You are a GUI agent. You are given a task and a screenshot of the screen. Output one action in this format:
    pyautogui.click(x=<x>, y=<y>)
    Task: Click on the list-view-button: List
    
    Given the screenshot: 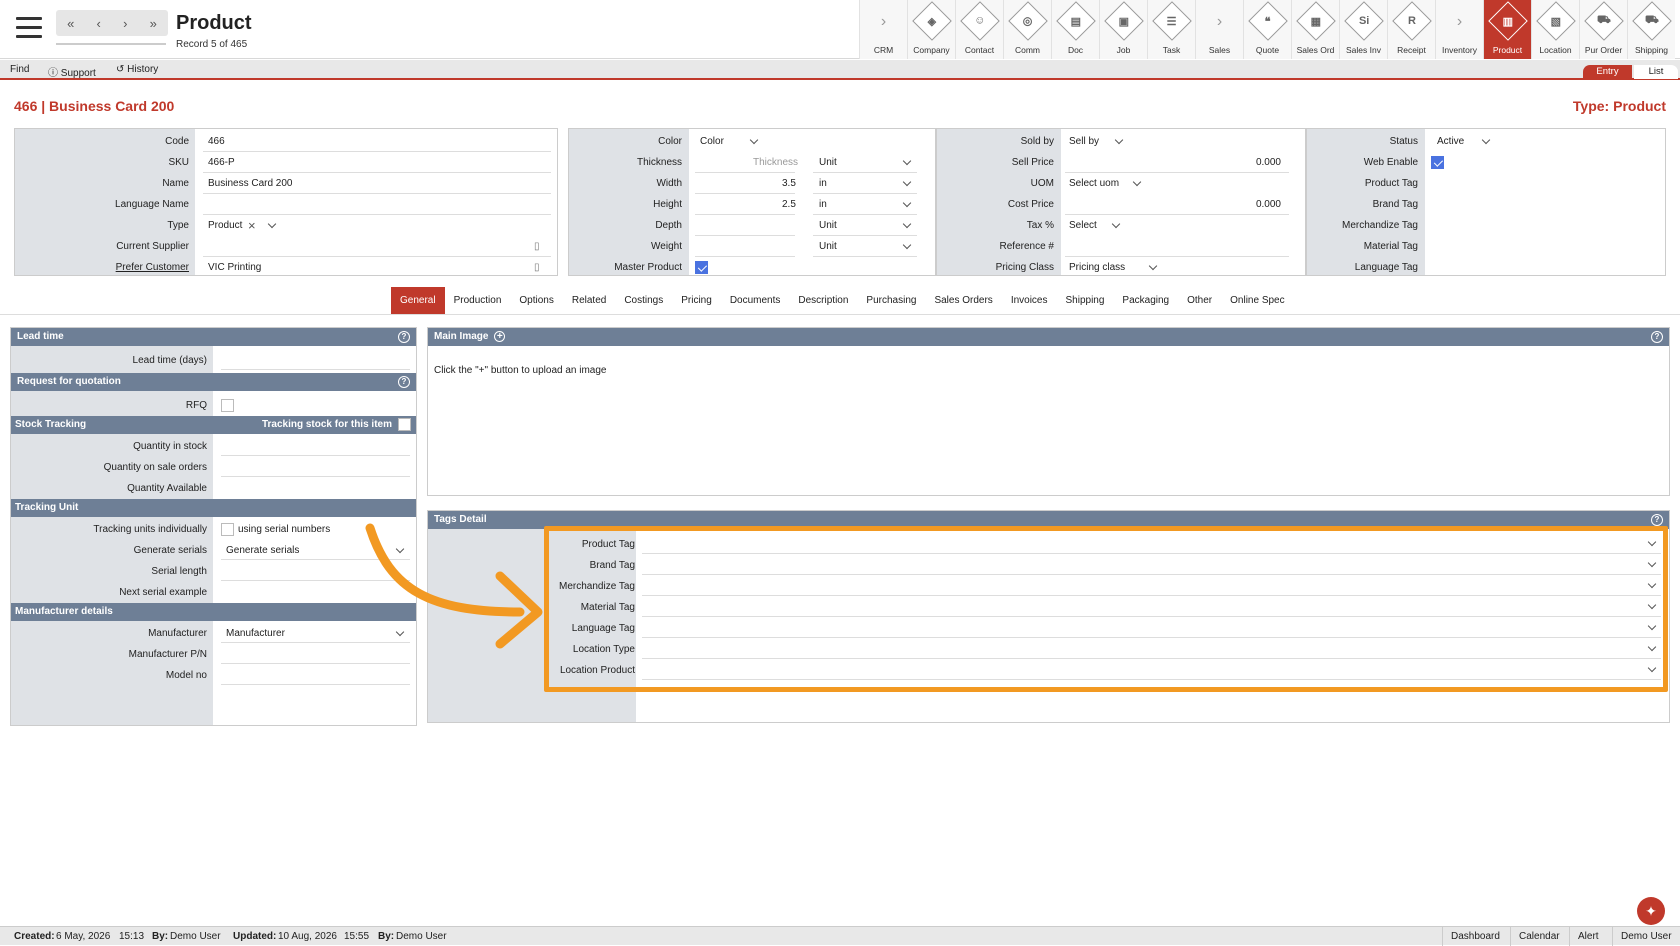 What is the action you would take?
    pyautogui.click(x=1656, y=72)
    